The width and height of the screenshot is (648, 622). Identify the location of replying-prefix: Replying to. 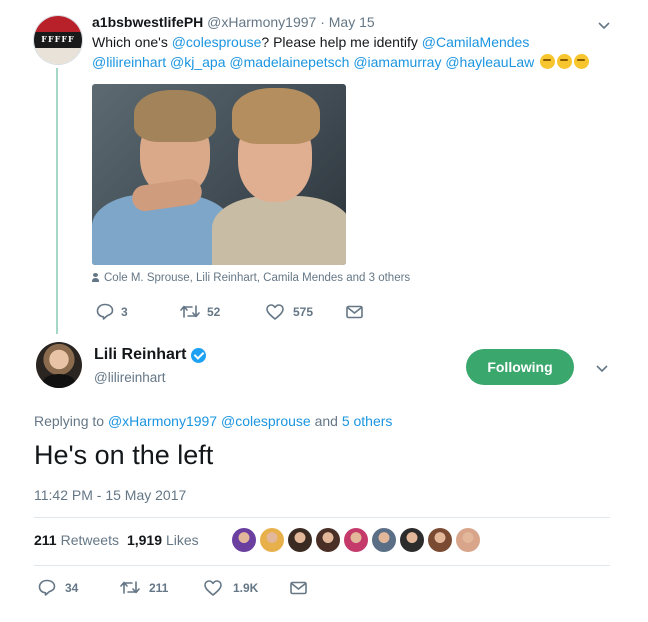
(71, 421).